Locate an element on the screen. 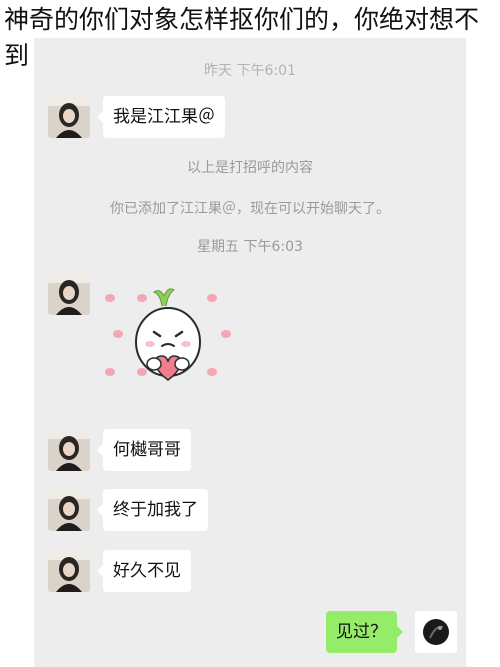 The height and width of the screenshot is (667, 500). sticker-icon is located at coordinates (168, 334).